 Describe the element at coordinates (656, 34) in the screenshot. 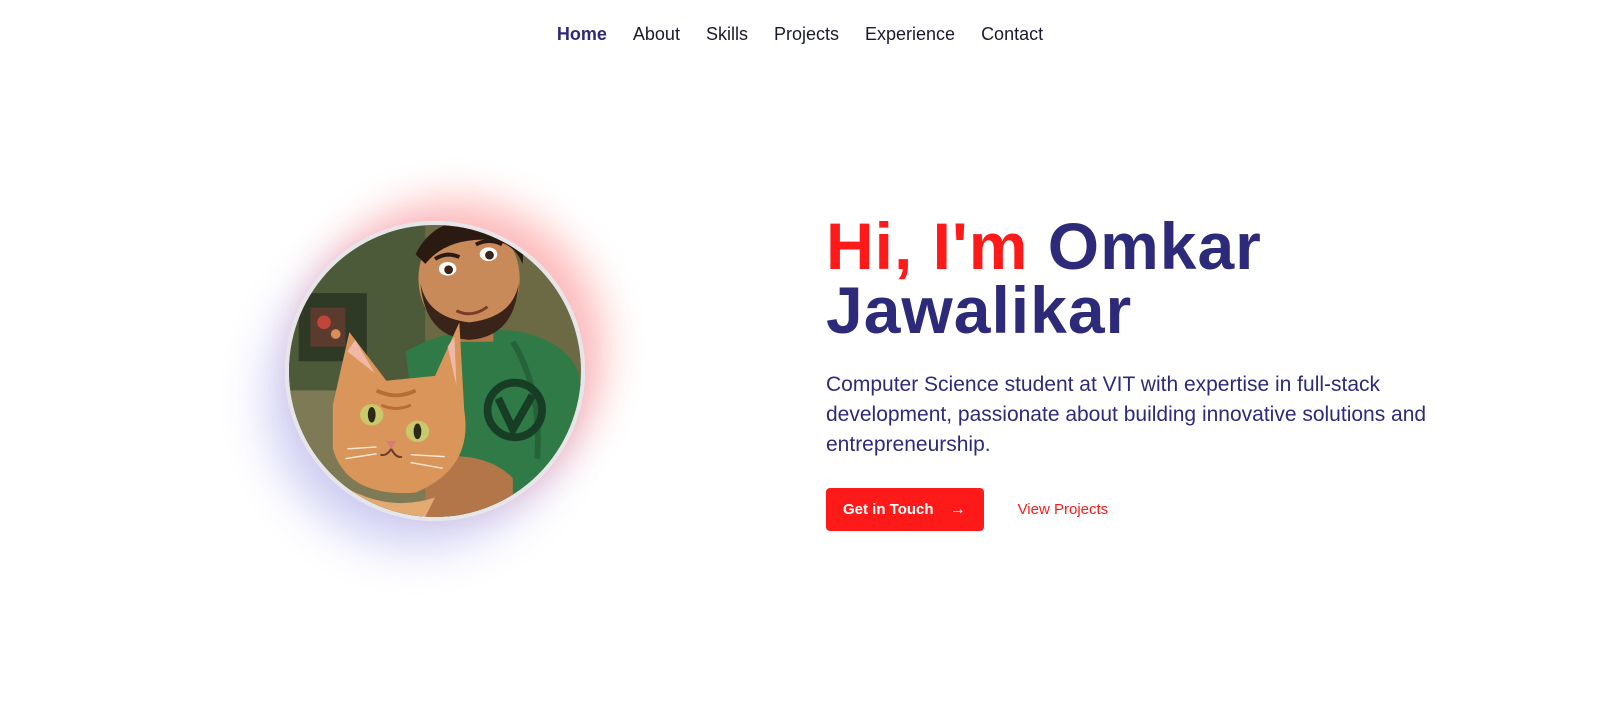

I see `nav-link-about: About` at that location.